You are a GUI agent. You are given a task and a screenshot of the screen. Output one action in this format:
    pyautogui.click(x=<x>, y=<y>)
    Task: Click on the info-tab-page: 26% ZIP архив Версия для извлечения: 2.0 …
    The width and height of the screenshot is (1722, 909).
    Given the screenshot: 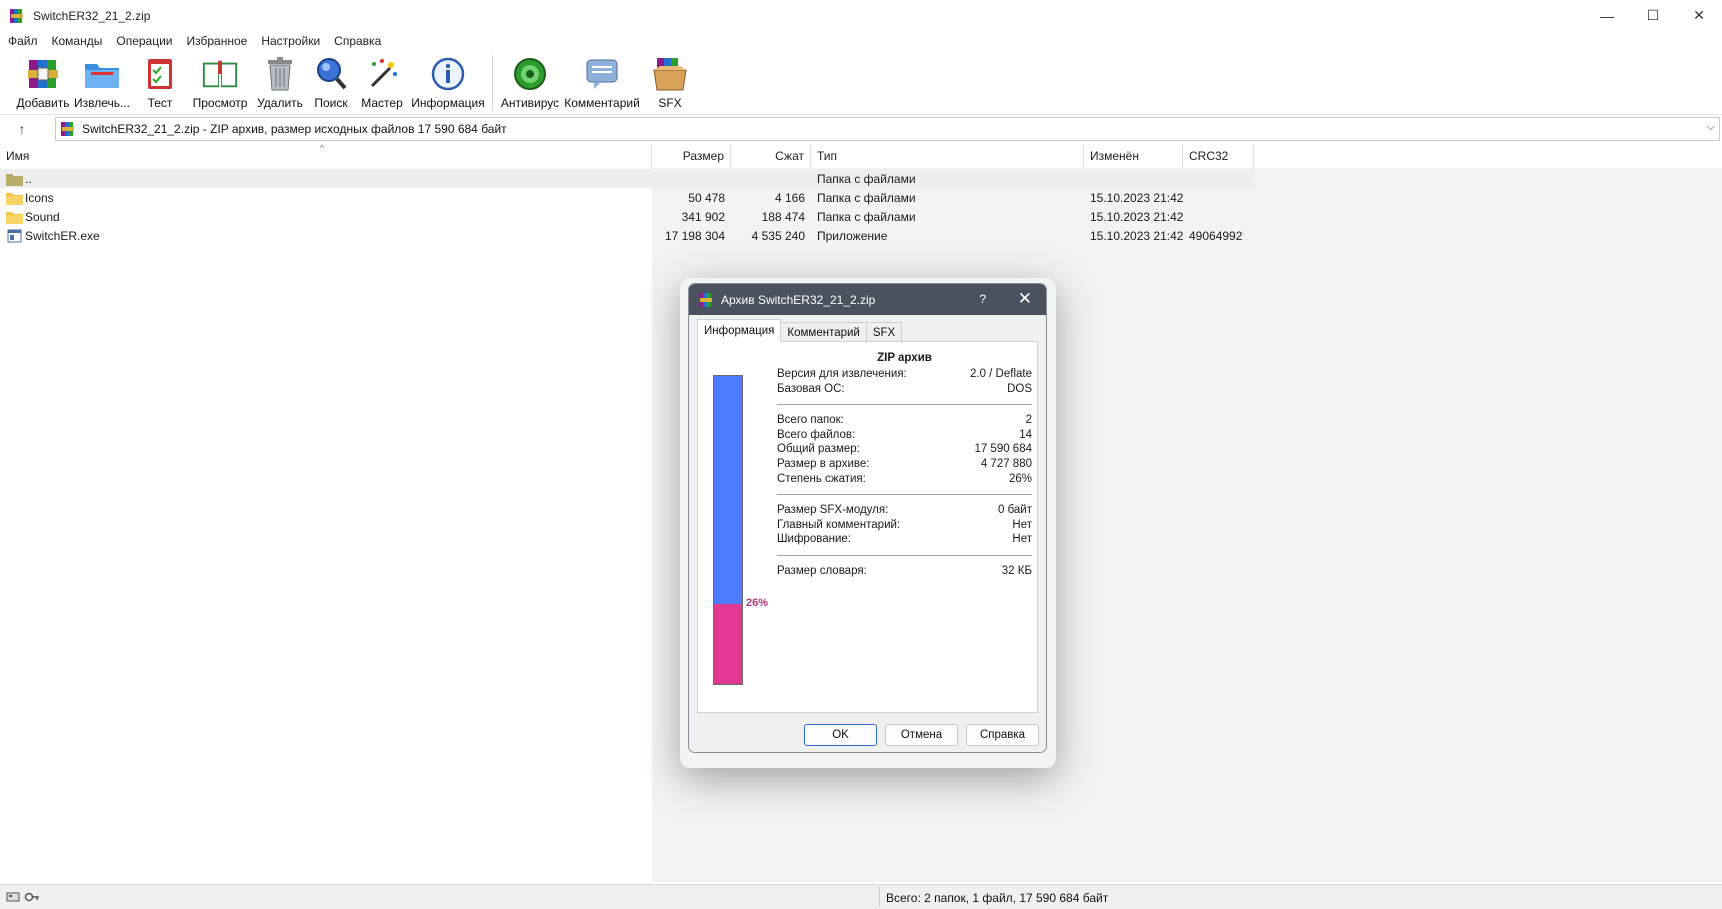 What is the action you would take?
    pyautogui.click(x=867, y=527)
    